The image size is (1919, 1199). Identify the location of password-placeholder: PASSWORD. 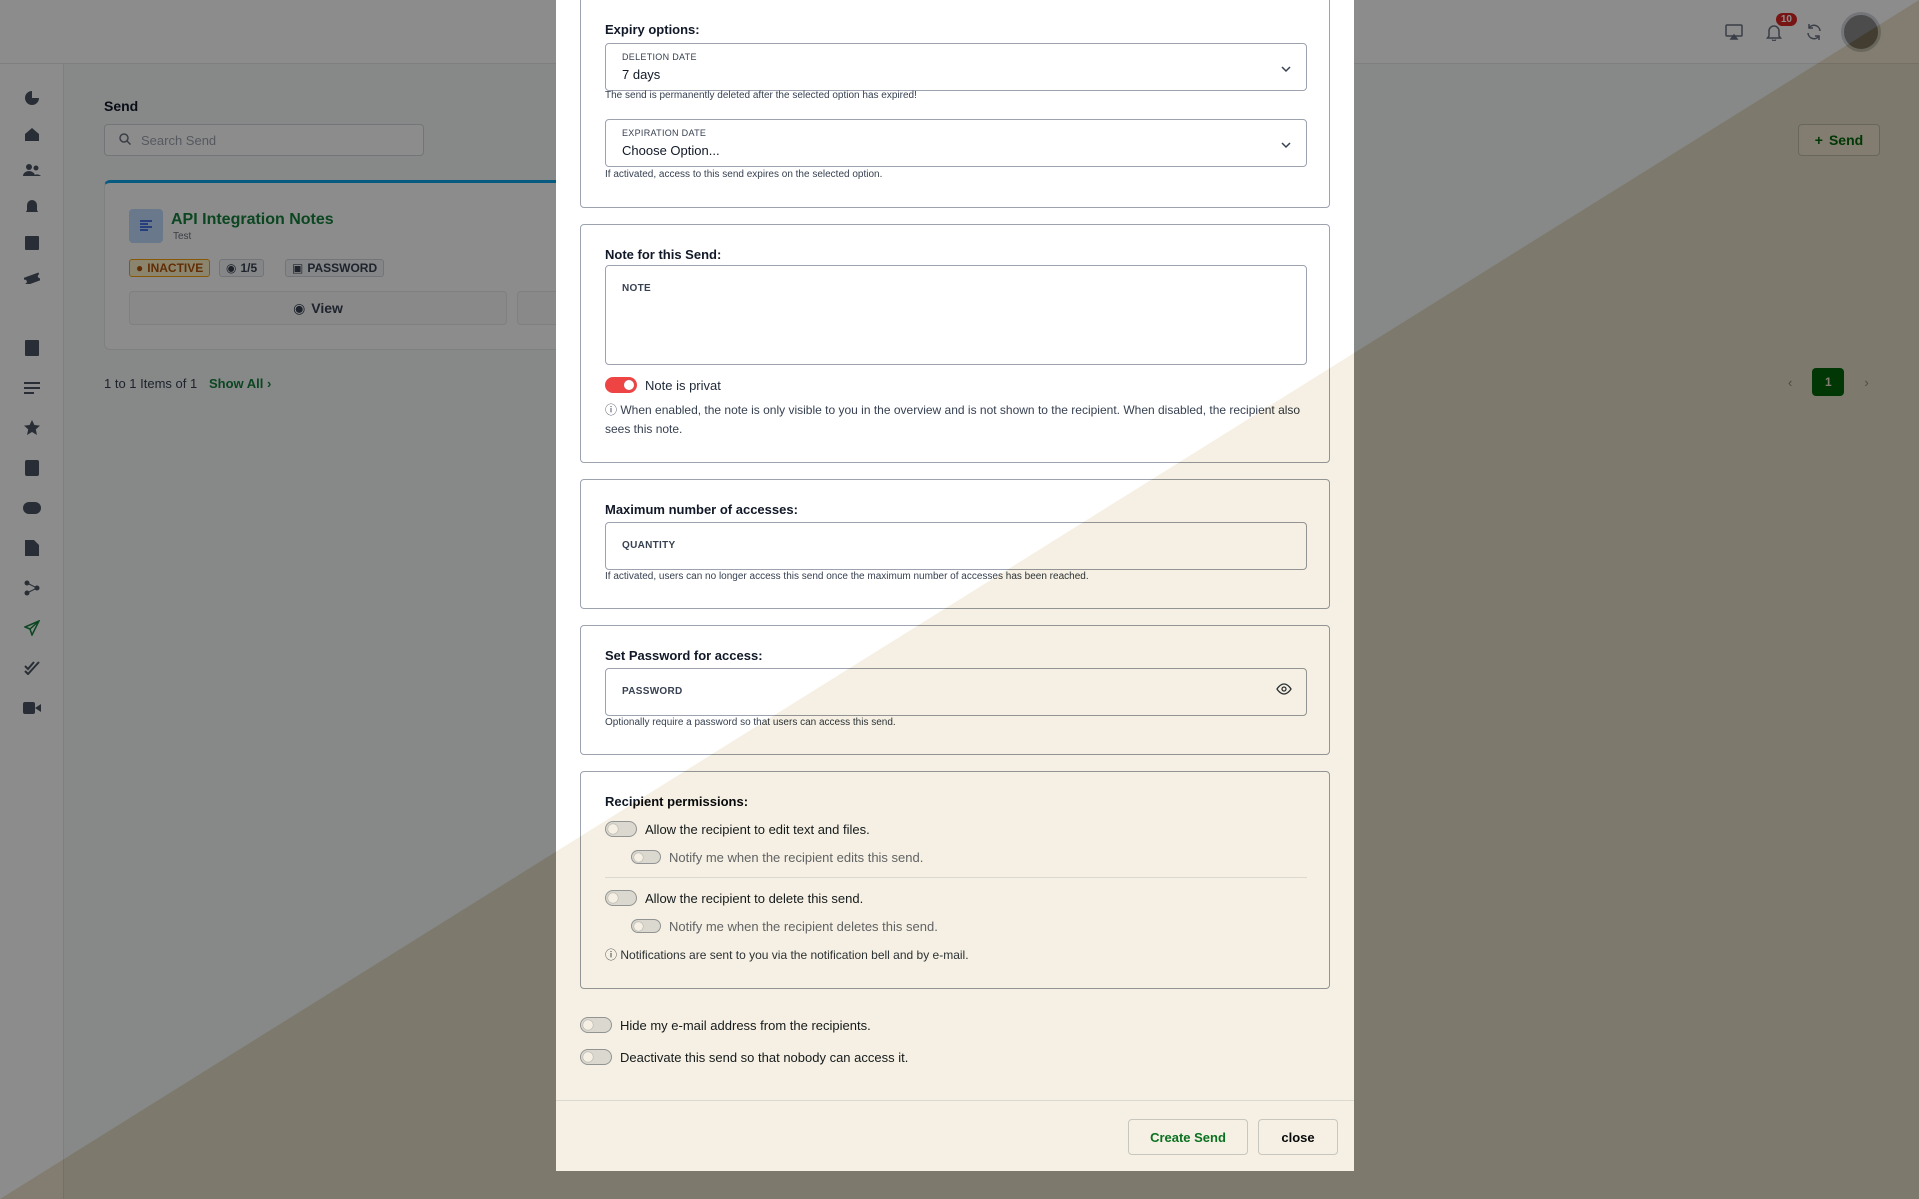
(652, 691).